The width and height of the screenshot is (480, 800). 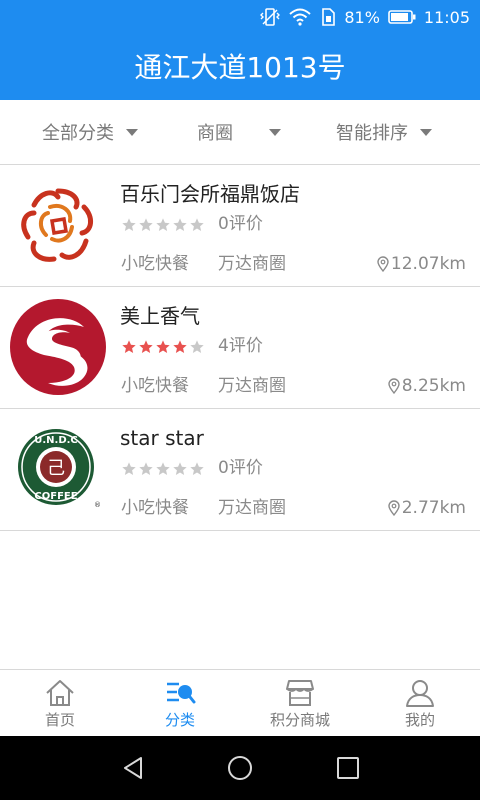 I want to click on status-bar: 81% 11:05, so click(x=240, y=17).